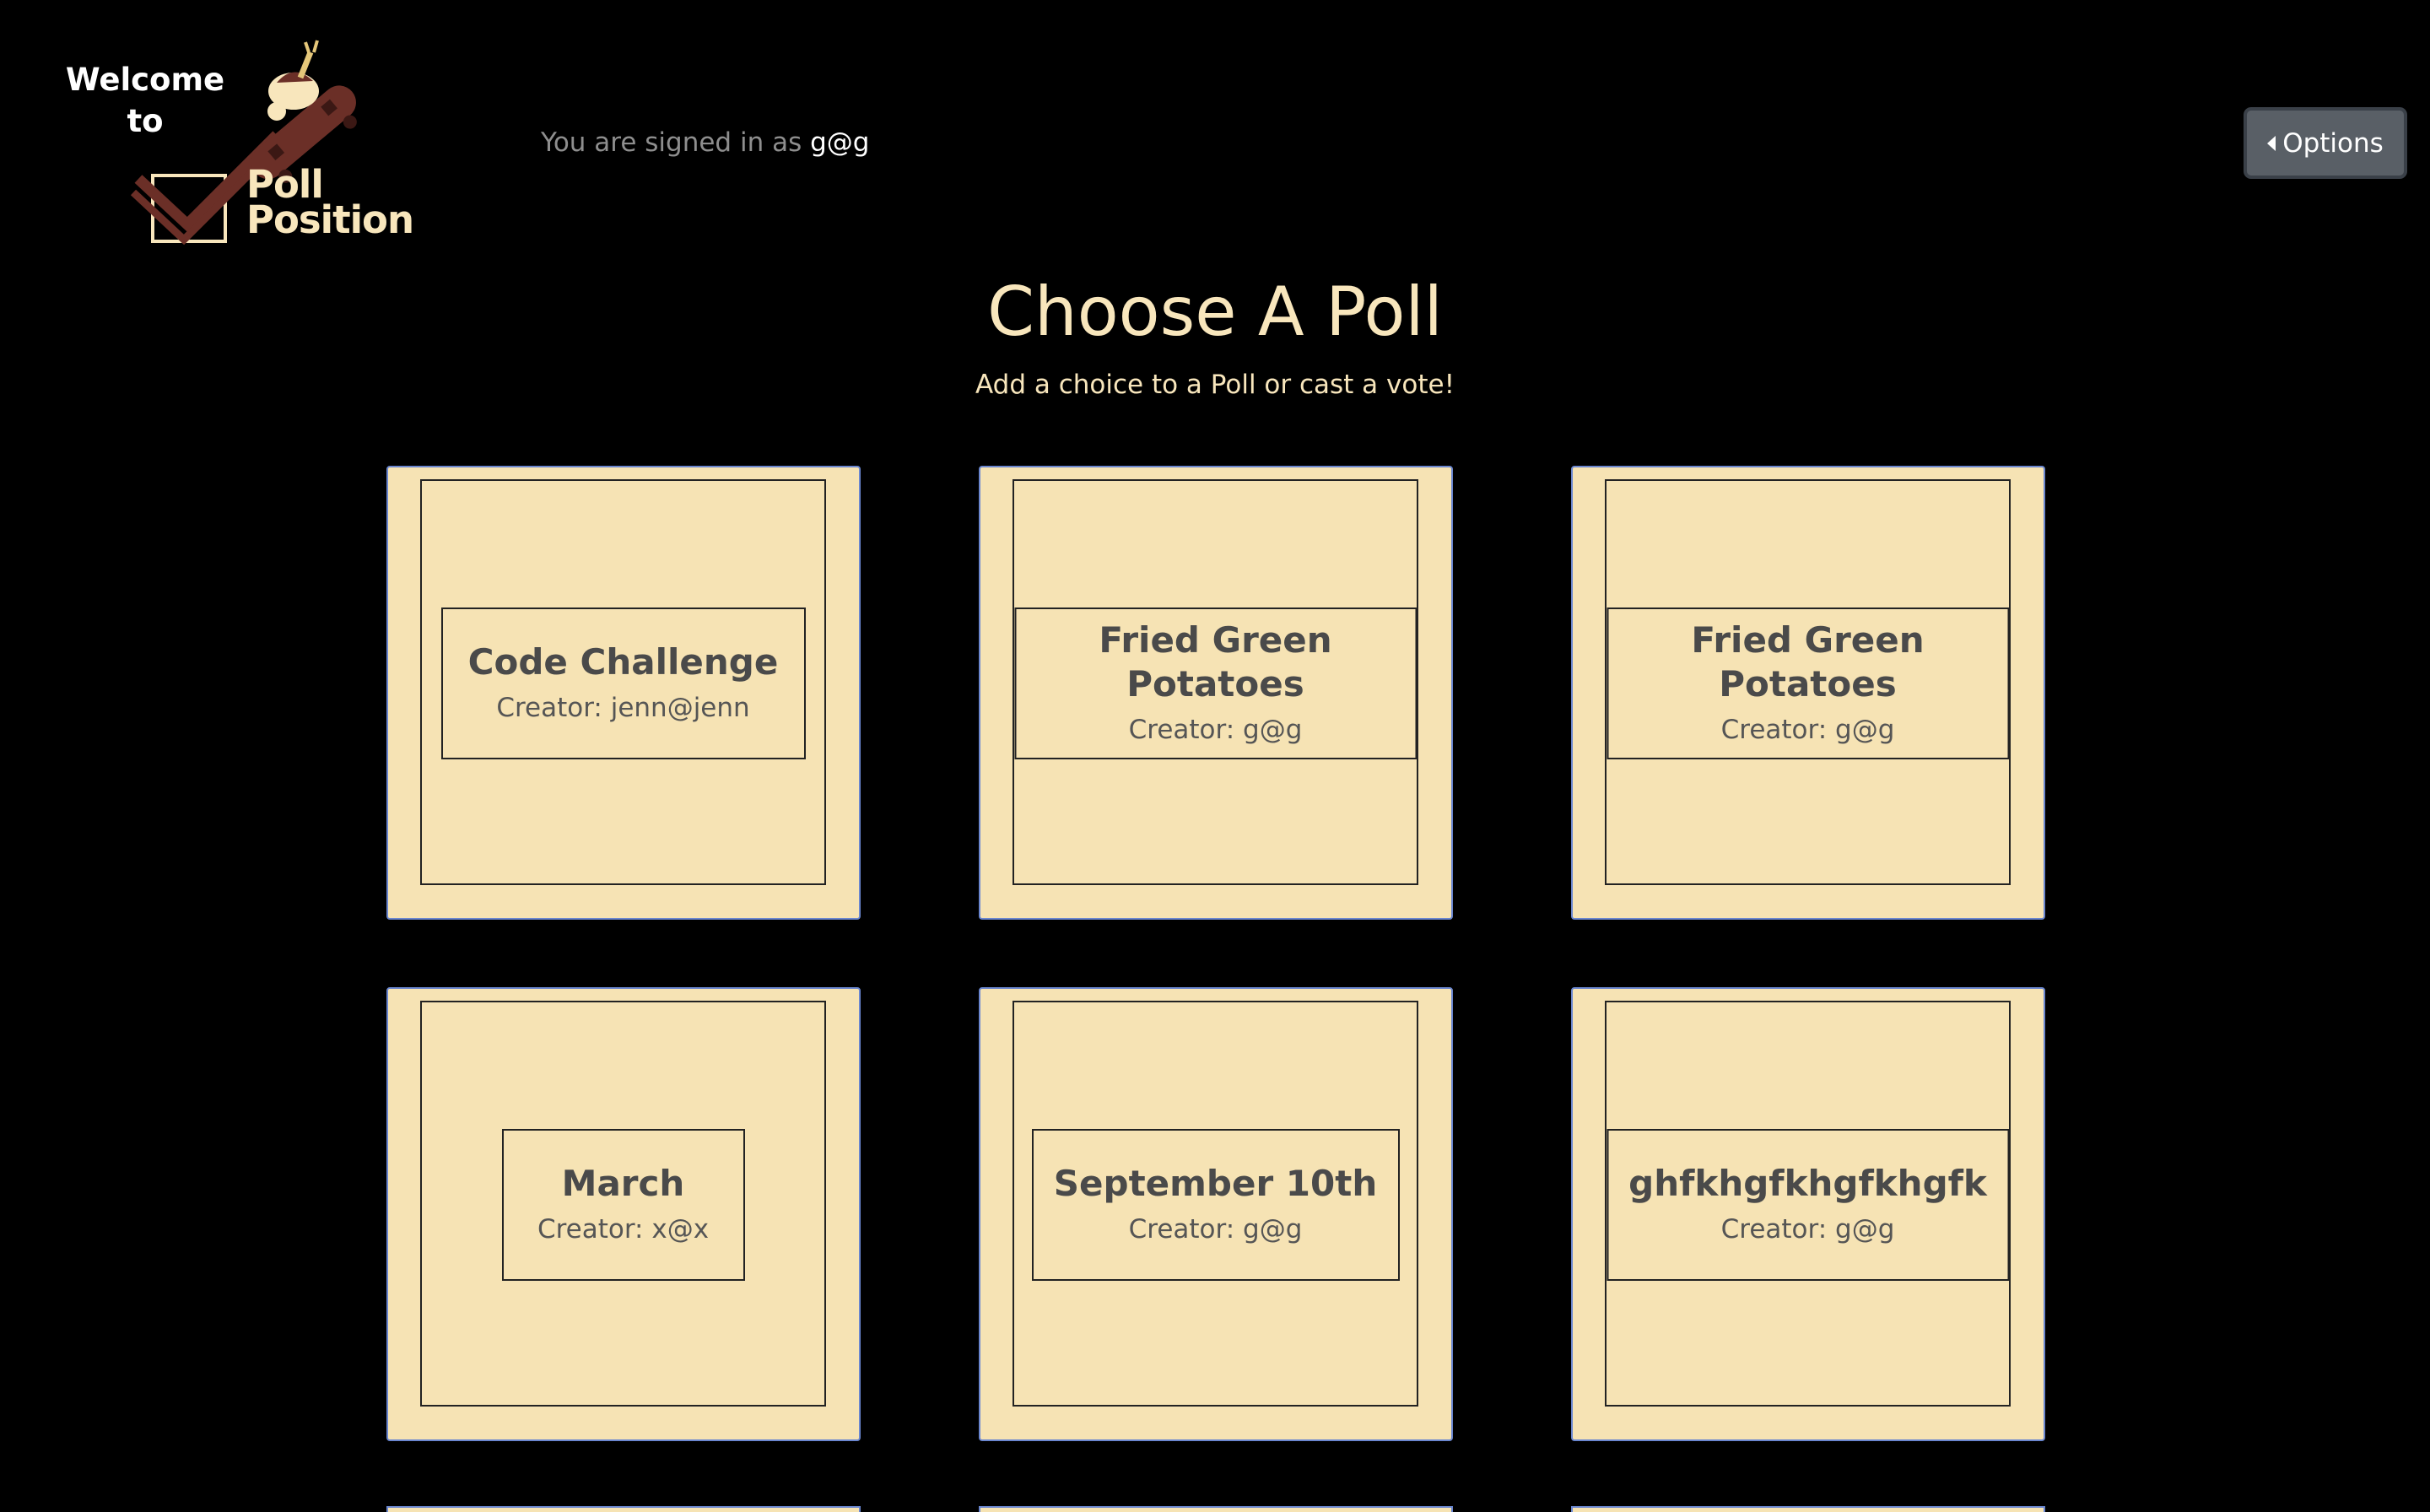  I want to click on poll-card-frame: September 10th Creator: g@g, so click(1215, 1204).